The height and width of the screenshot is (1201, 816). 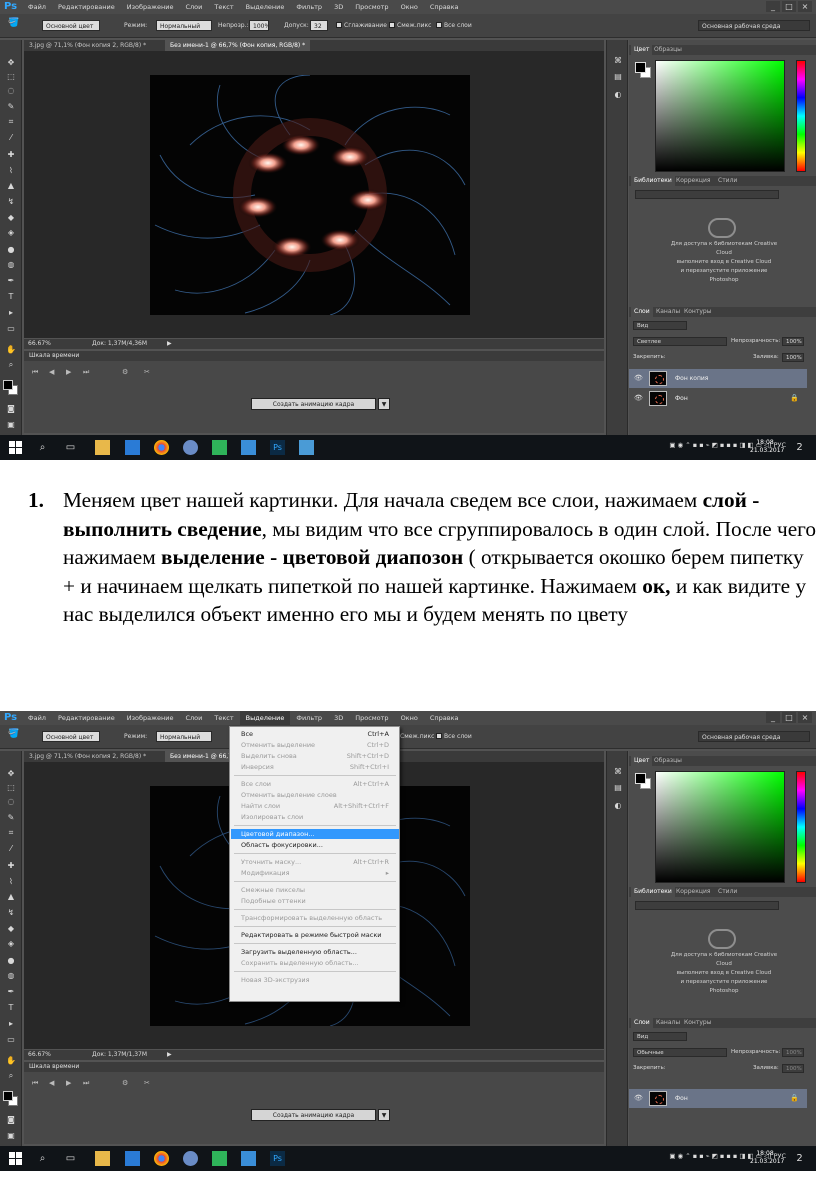 I want to click on chevron-down-icon: ▼, so click(x=384, y=404).